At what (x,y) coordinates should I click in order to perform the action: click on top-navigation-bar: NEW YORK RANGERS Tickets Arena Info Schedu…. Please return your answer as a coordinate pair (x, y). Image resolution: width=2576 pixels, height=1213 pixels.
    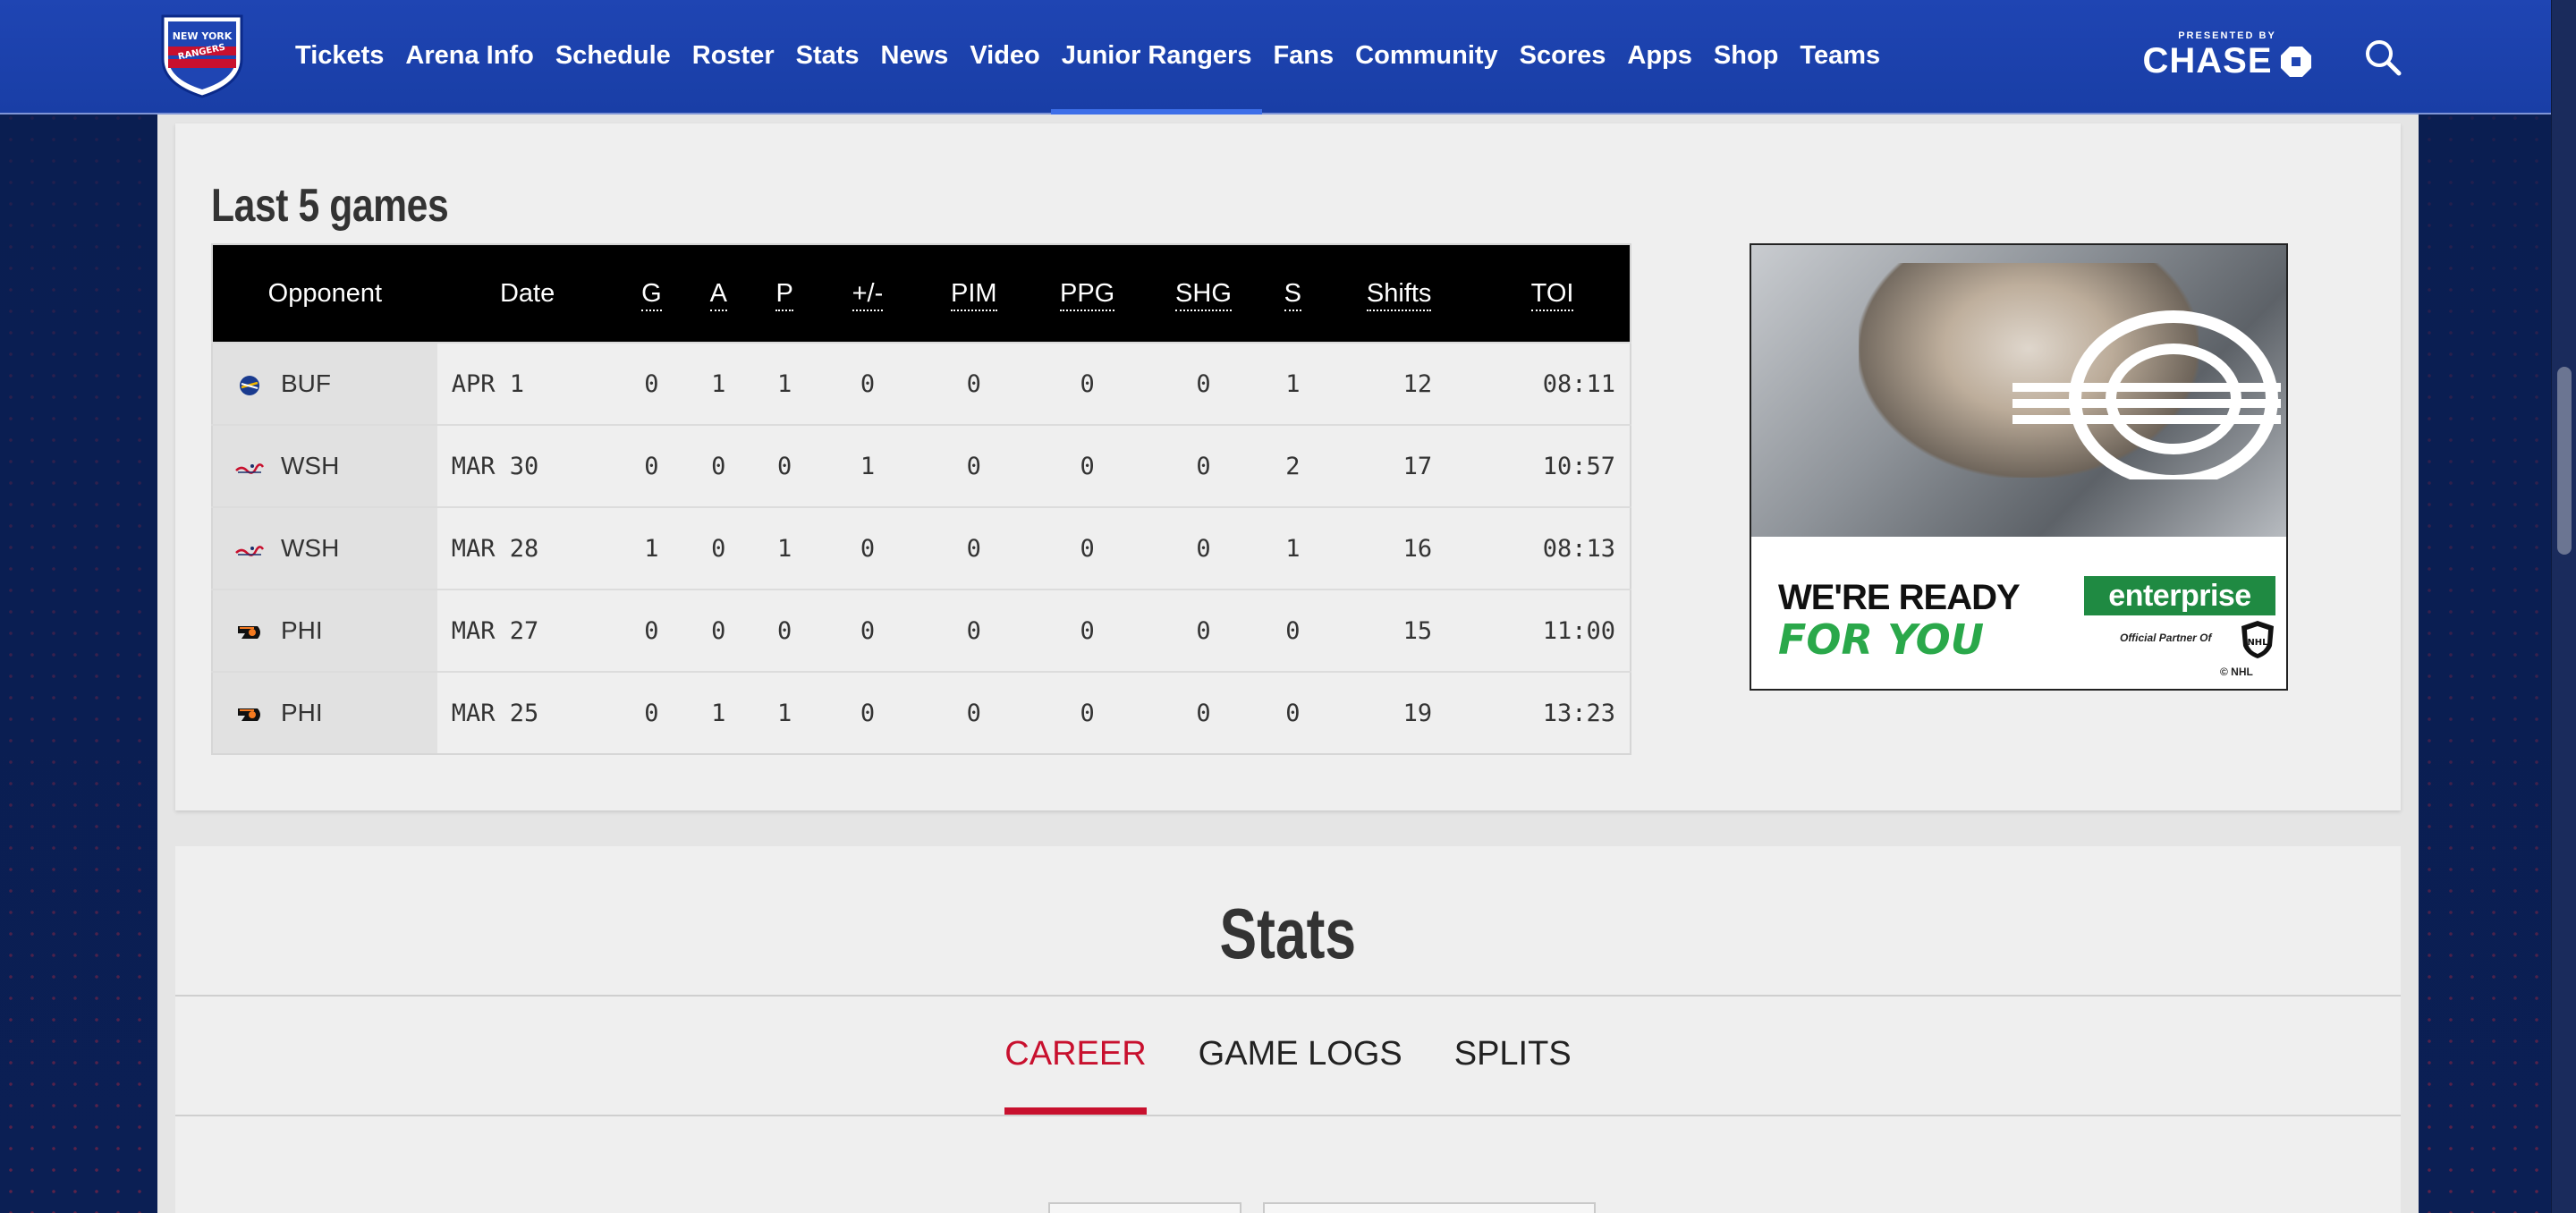
    Looking at the image, I should click on (1275, 57).